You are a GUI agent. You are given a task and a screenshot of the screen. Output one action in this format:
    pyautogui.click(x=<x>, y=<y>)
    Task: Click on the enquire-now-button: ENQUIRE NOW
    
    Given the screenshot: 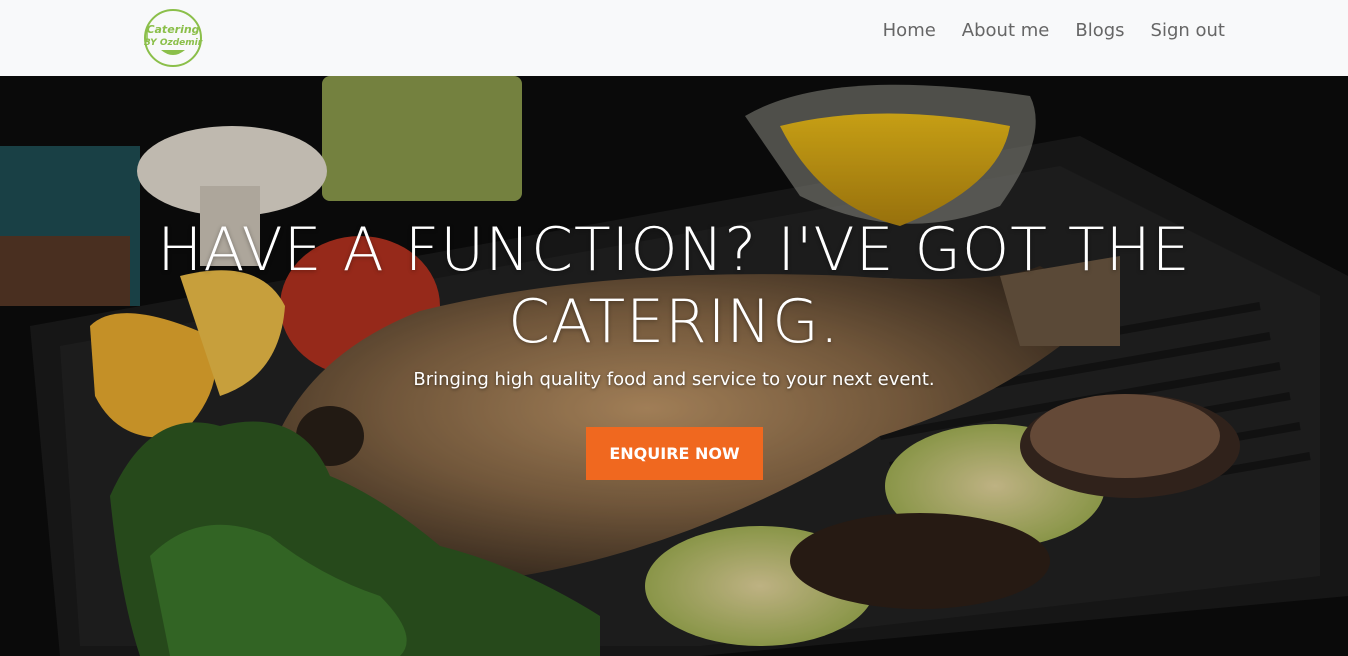 What is the action you would take?
    pyautogui.click(x=674, y=453)
    